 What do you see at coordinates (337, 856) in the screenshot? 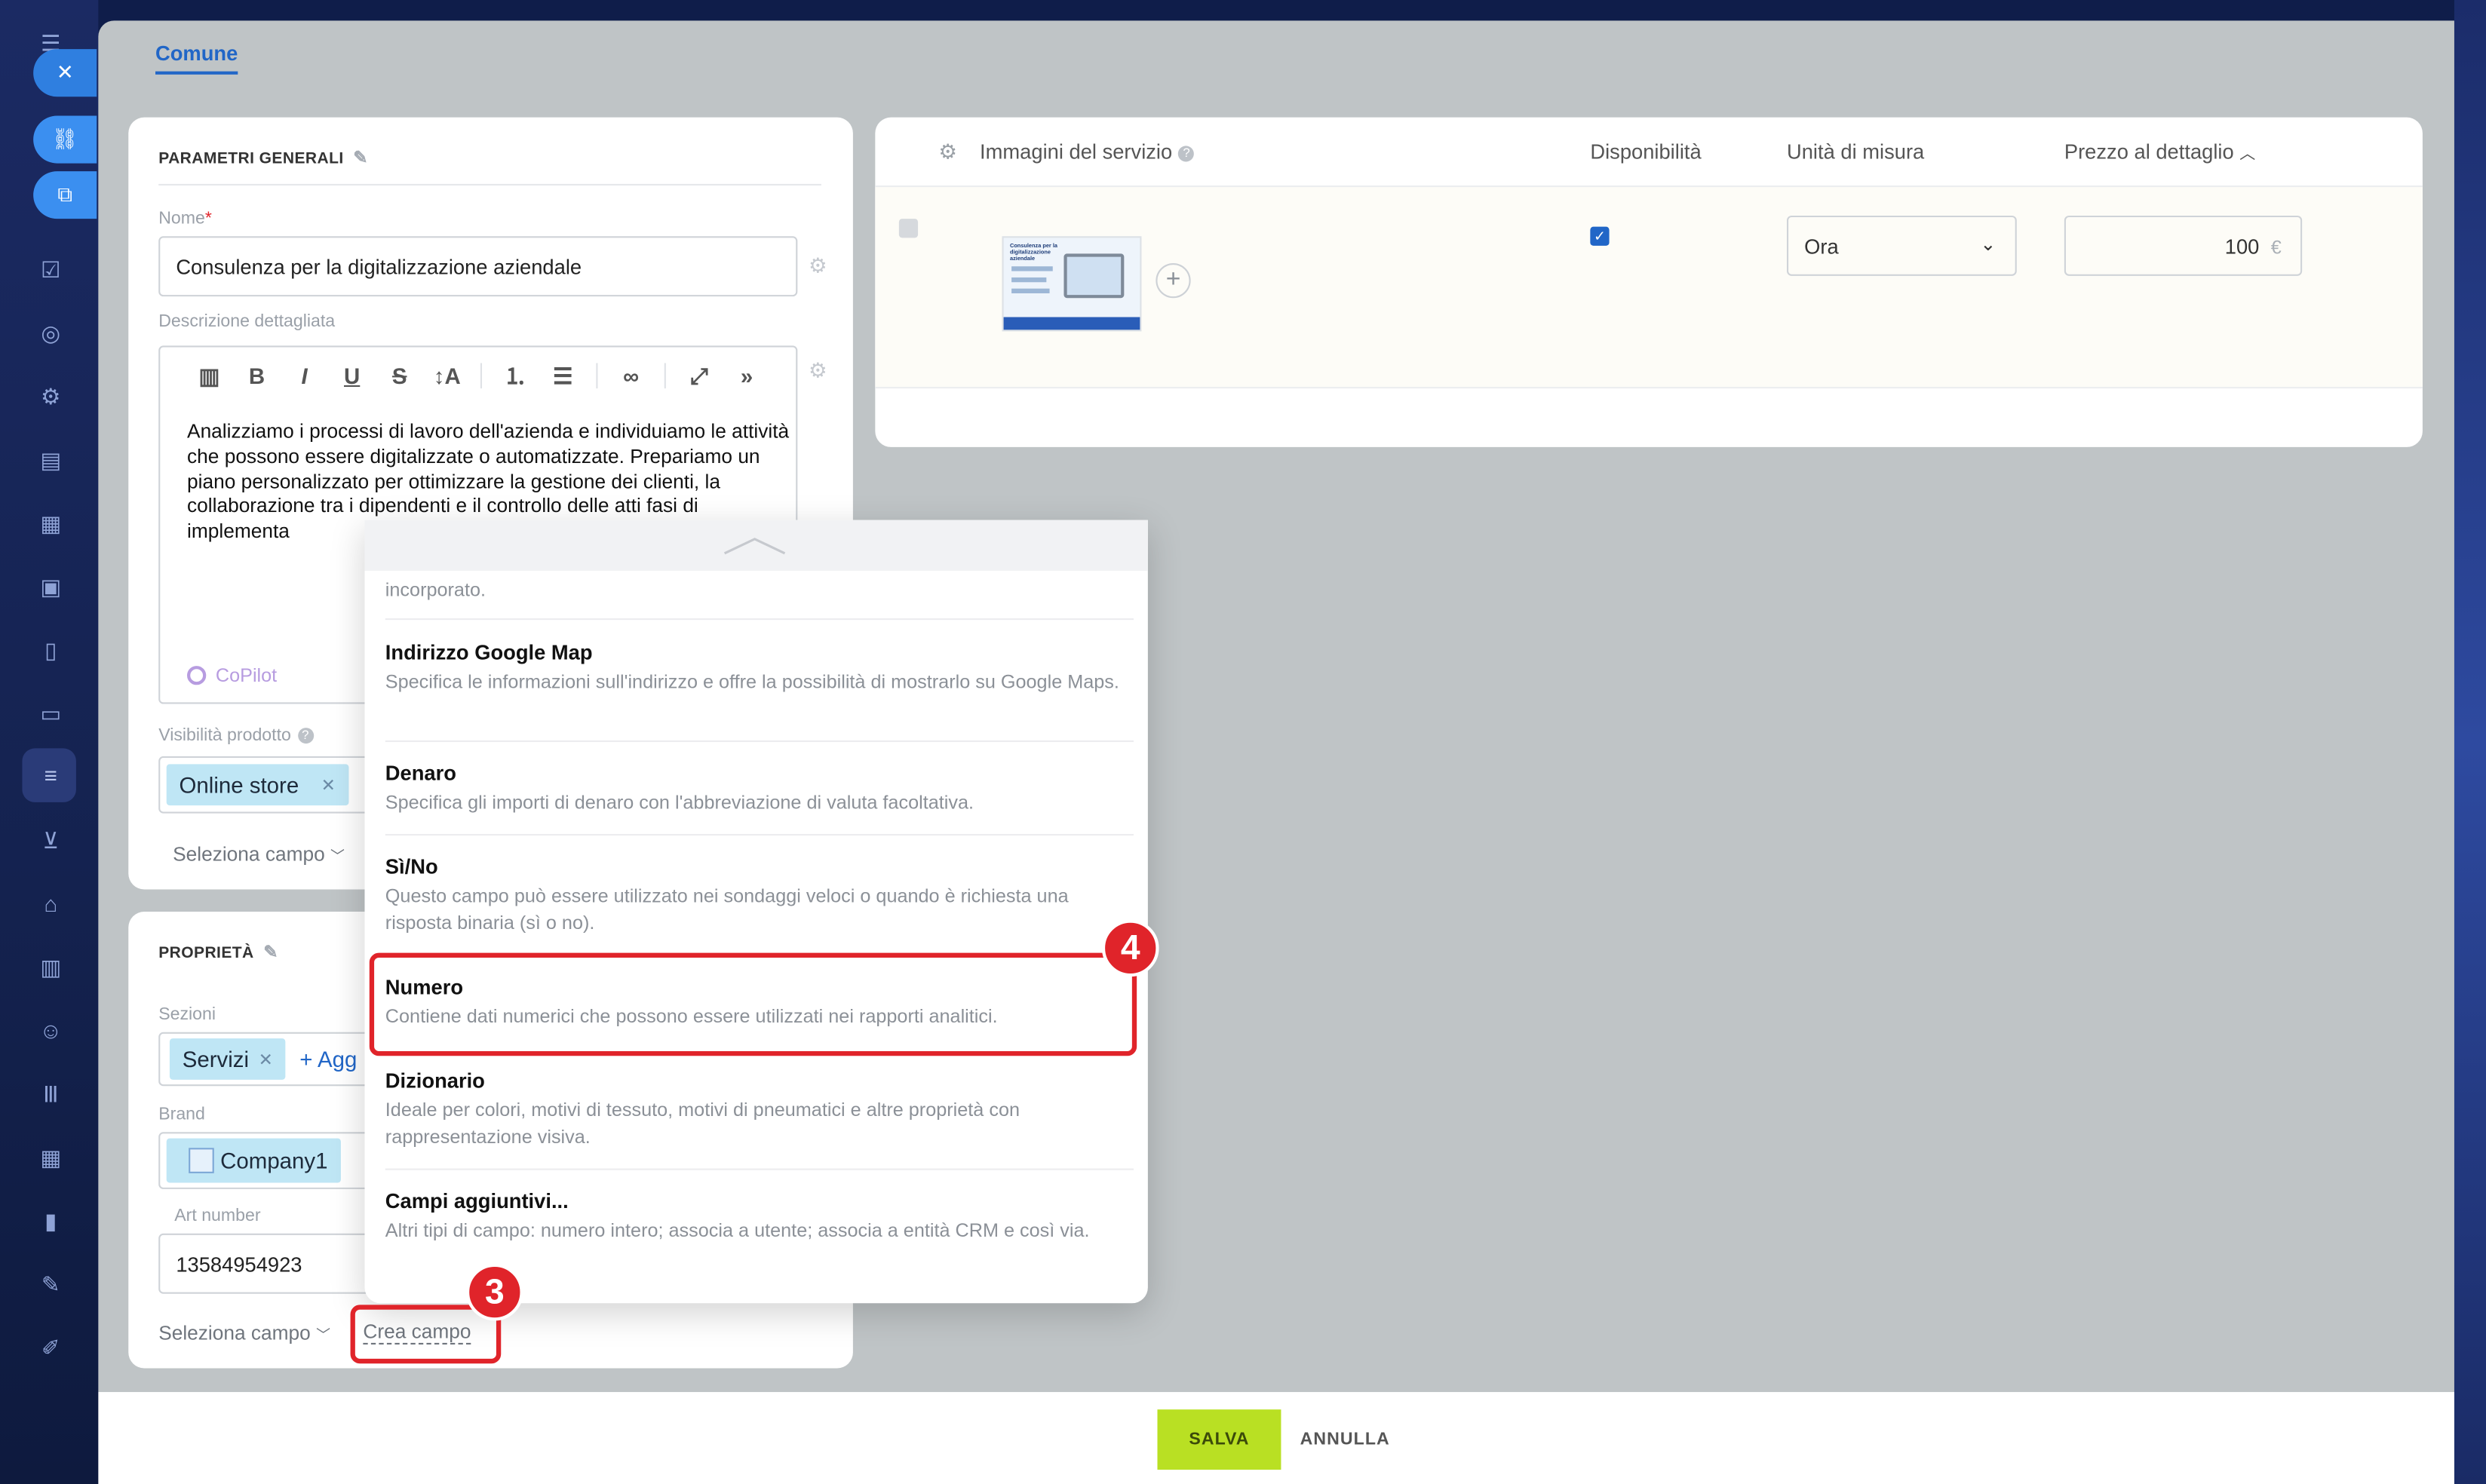
I see `chevron-down-icon: ﹀` at bounding box center [337, 856].